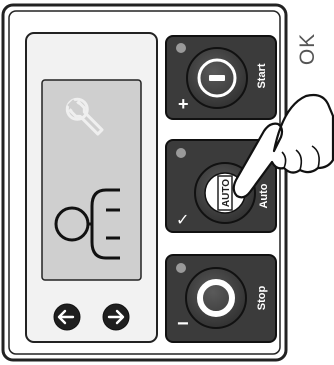 This screenshot has height=365, width=334. What do you see at coordinates (221, 77) in the screenshot?
I see `start-button: + Start` at bounding box center [221, 77].